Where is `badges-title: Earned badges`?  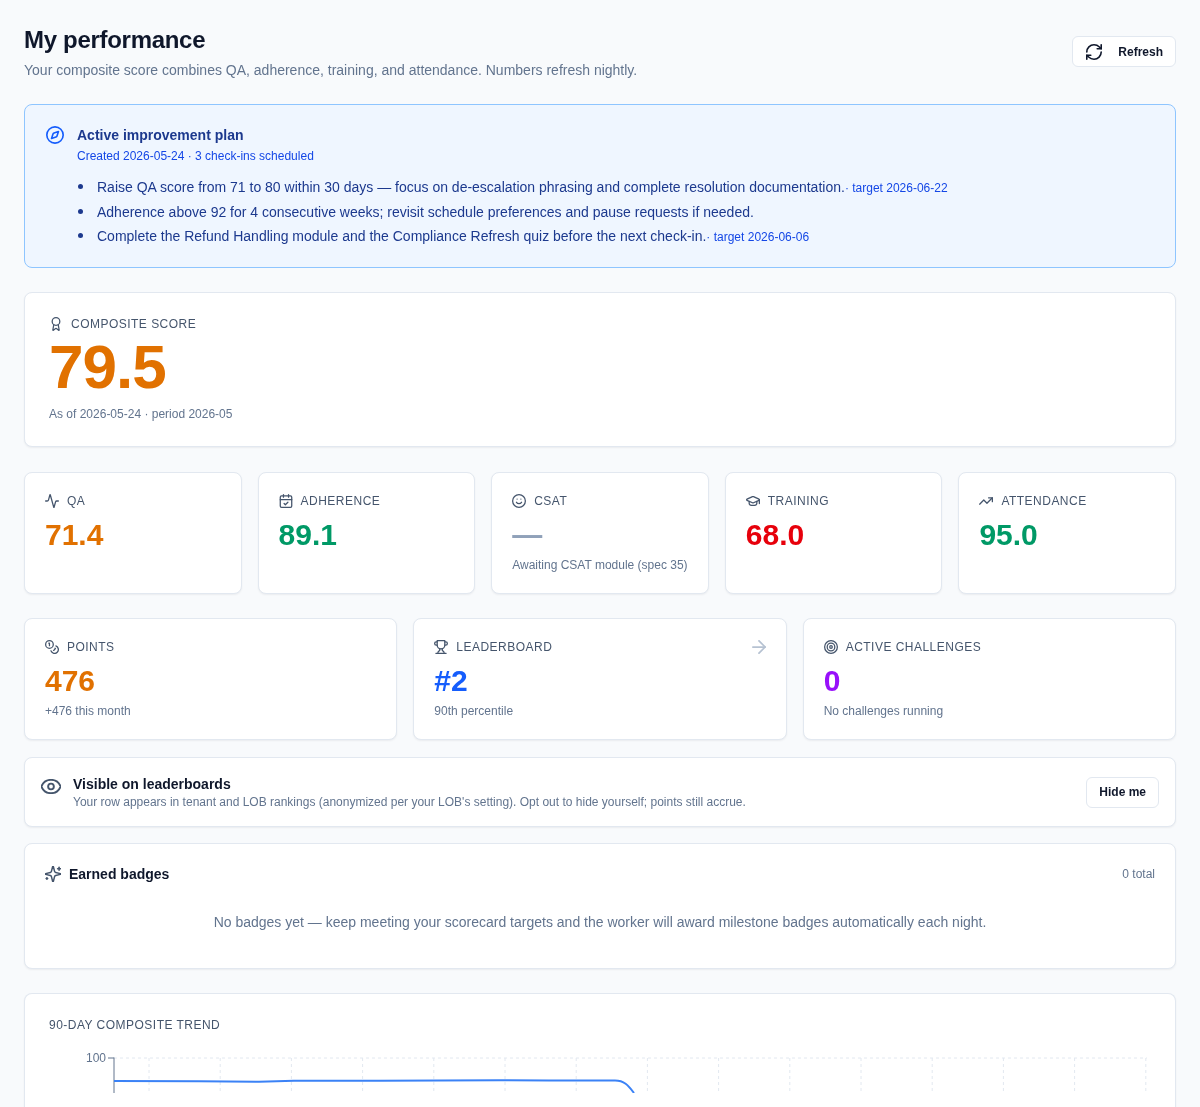
badges-title: Earned badges is located at coordinates (119, 874).